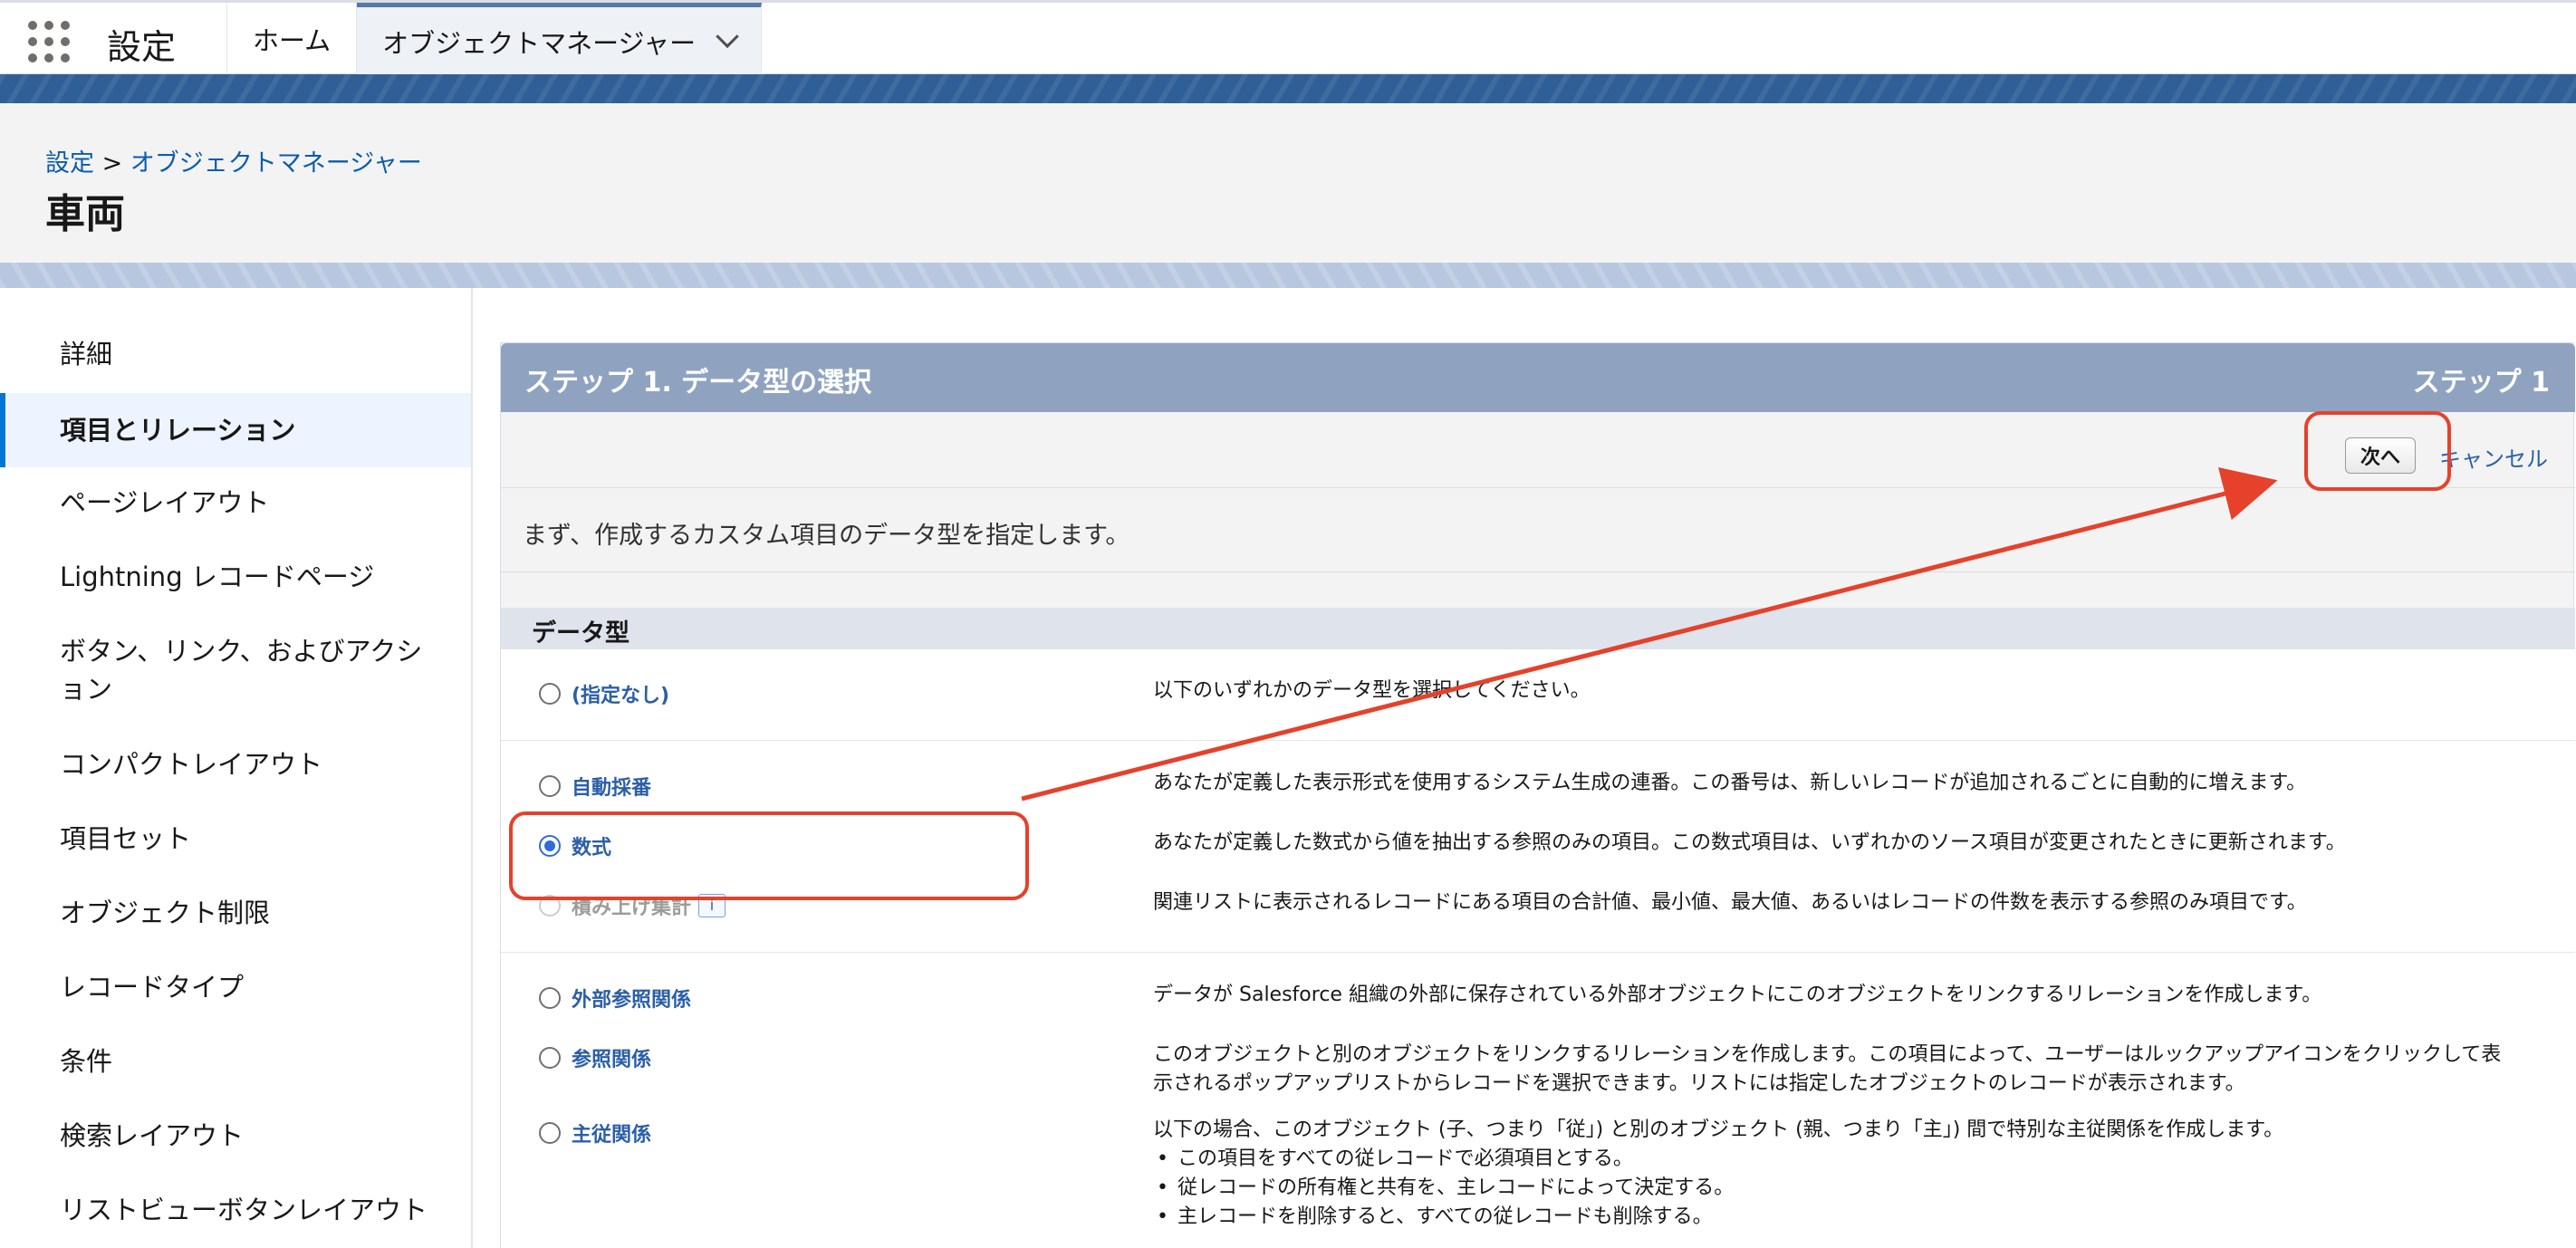 This screenshot has height=1248, width=2576. What do you see at coordinates (2377, 451) in the screenshot?
I see `next-button-highlight` at bounding box center [2377, 451].